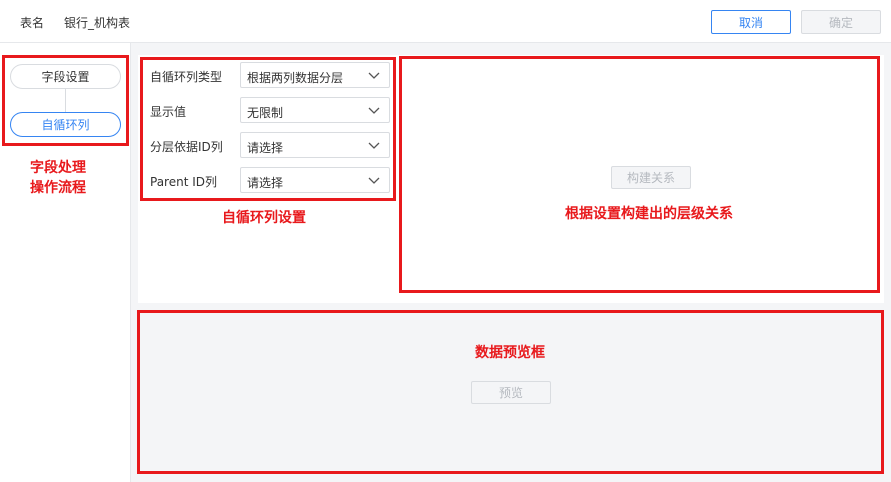 The height and width of the screenshot is (482, 891). What do you see at coordinates (264, 218) in the screenshot?
I see `annotation-config: 自循环列设置` at bounding box center [264, 218].